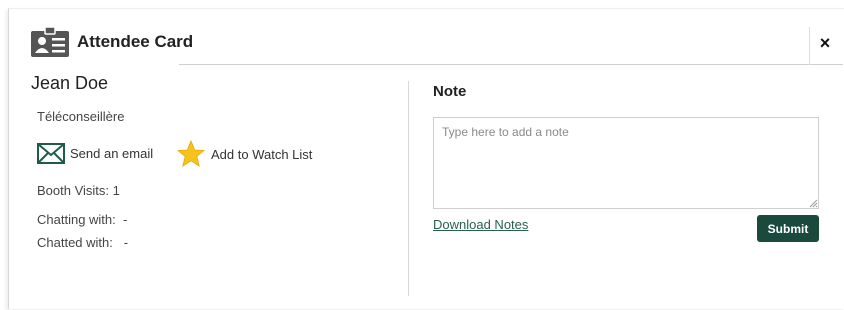  I want to click on download-notes-link: Download Notes, so click(480, 224).